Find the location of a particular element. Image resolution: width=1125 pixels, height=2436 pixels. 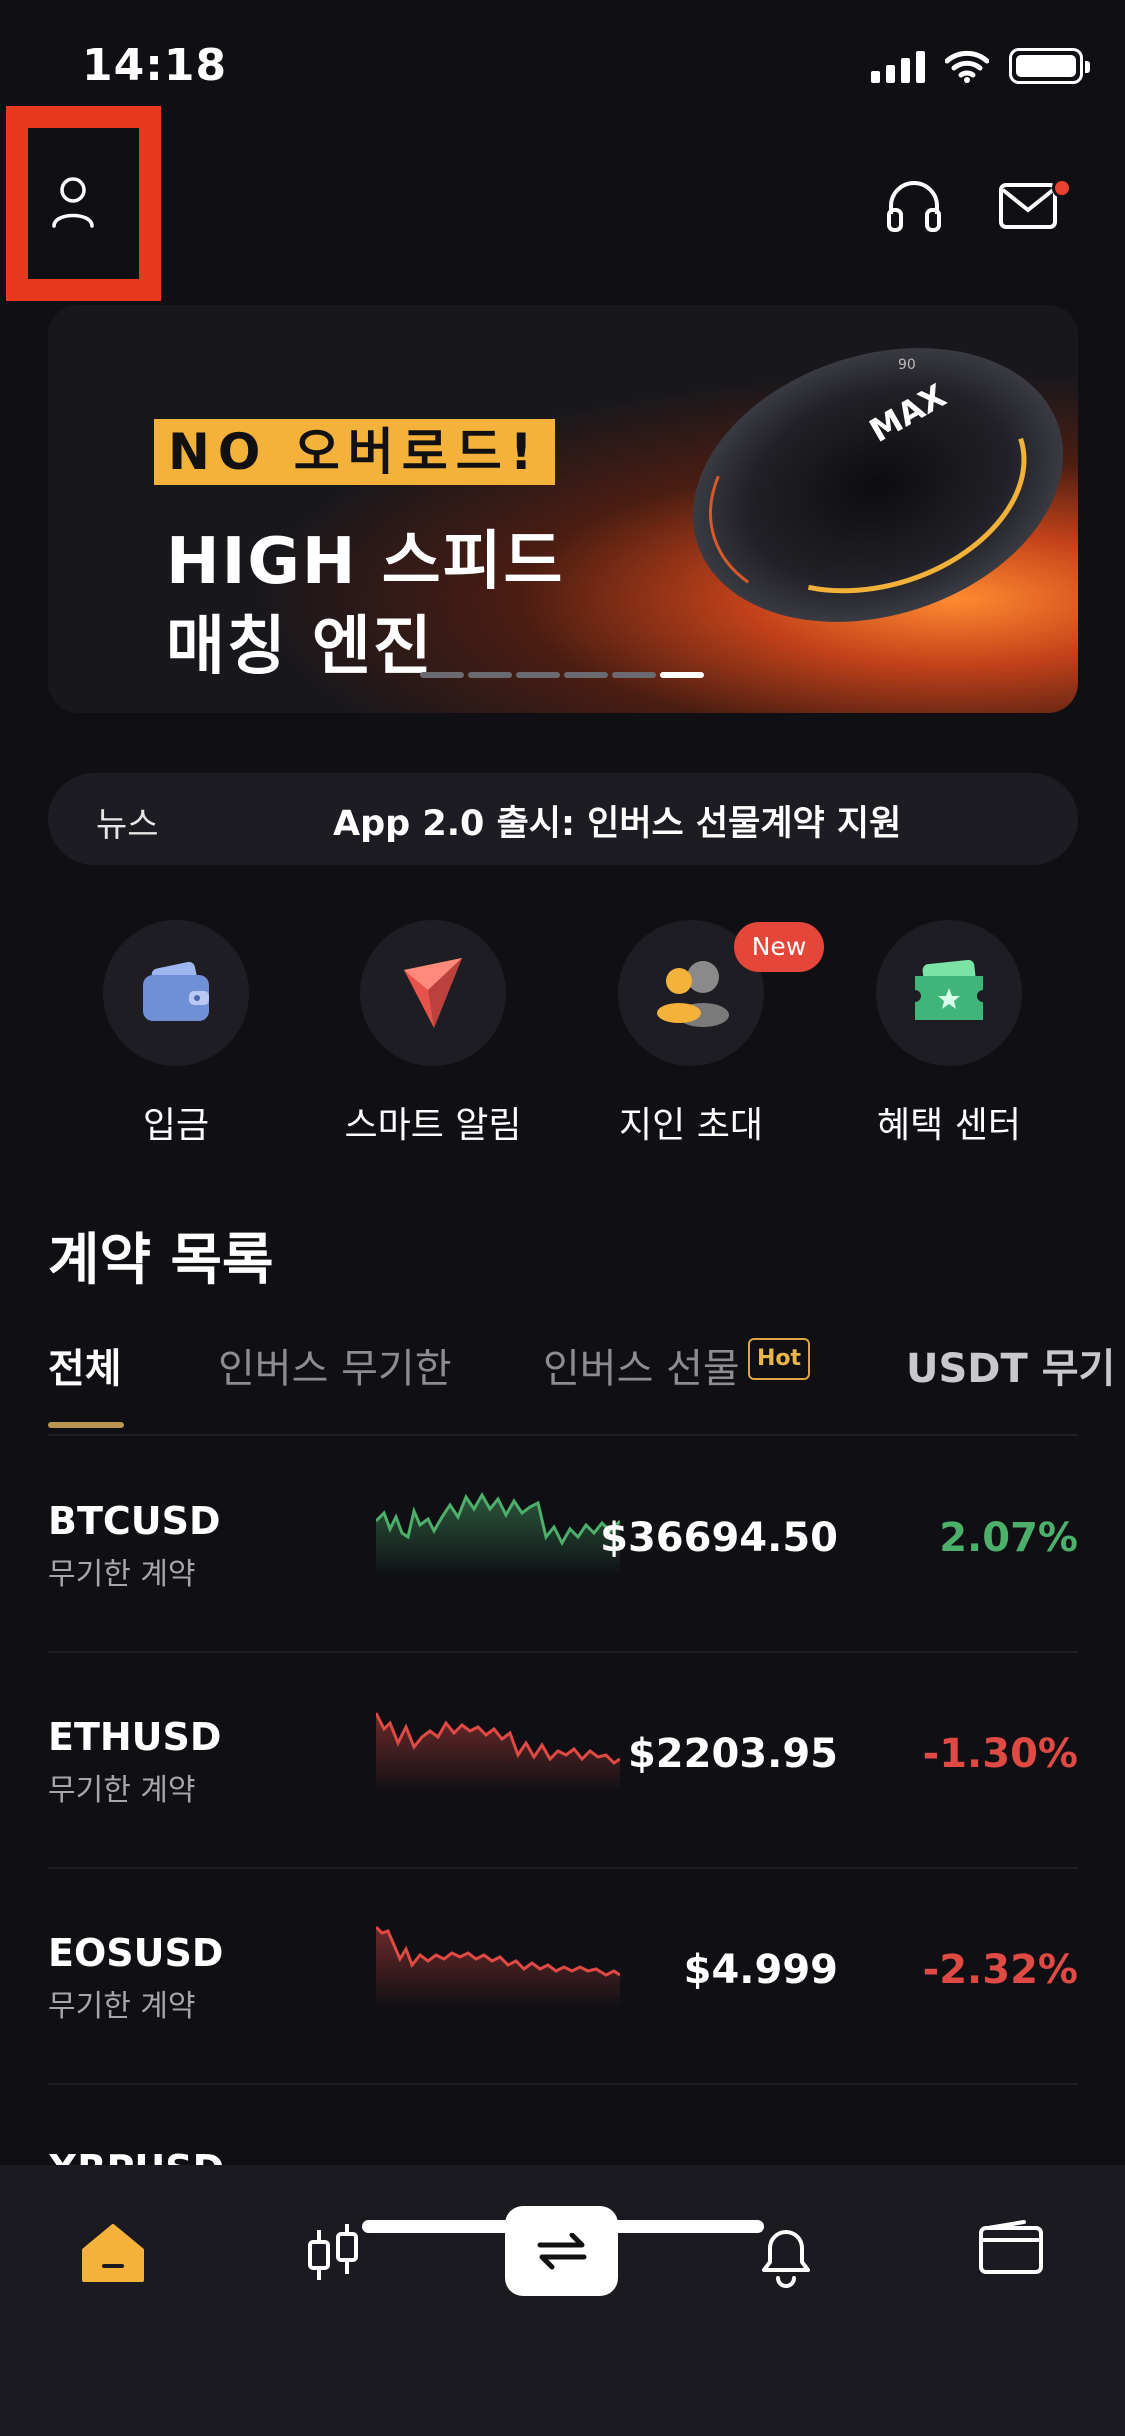

bell-icon is located at coordinates (786, 2254).